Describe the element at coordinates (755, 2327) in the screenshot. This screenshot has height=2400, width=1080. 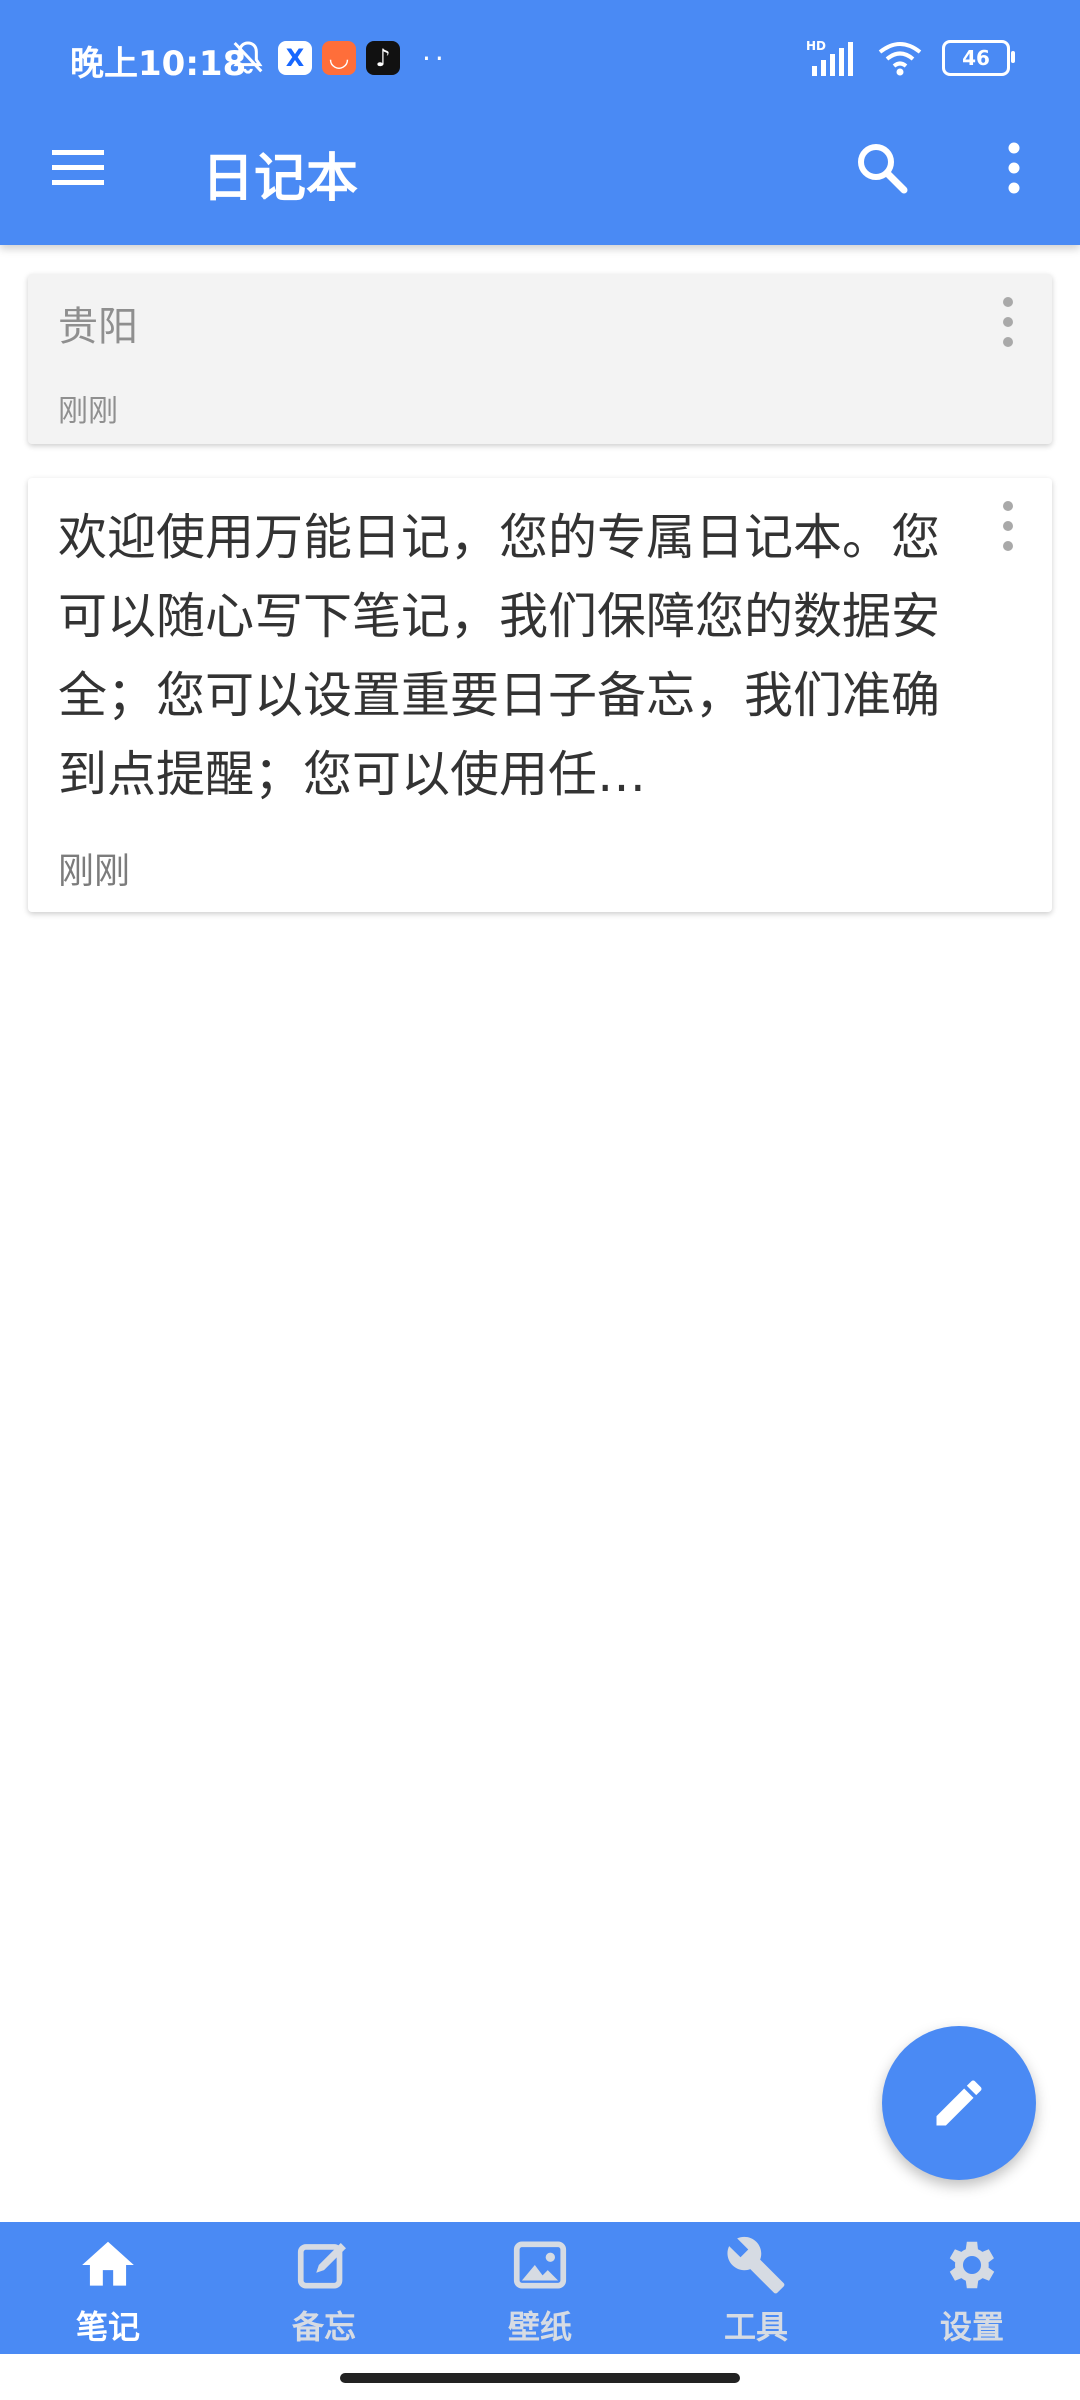
I see `nav-label: 工具` at that location.